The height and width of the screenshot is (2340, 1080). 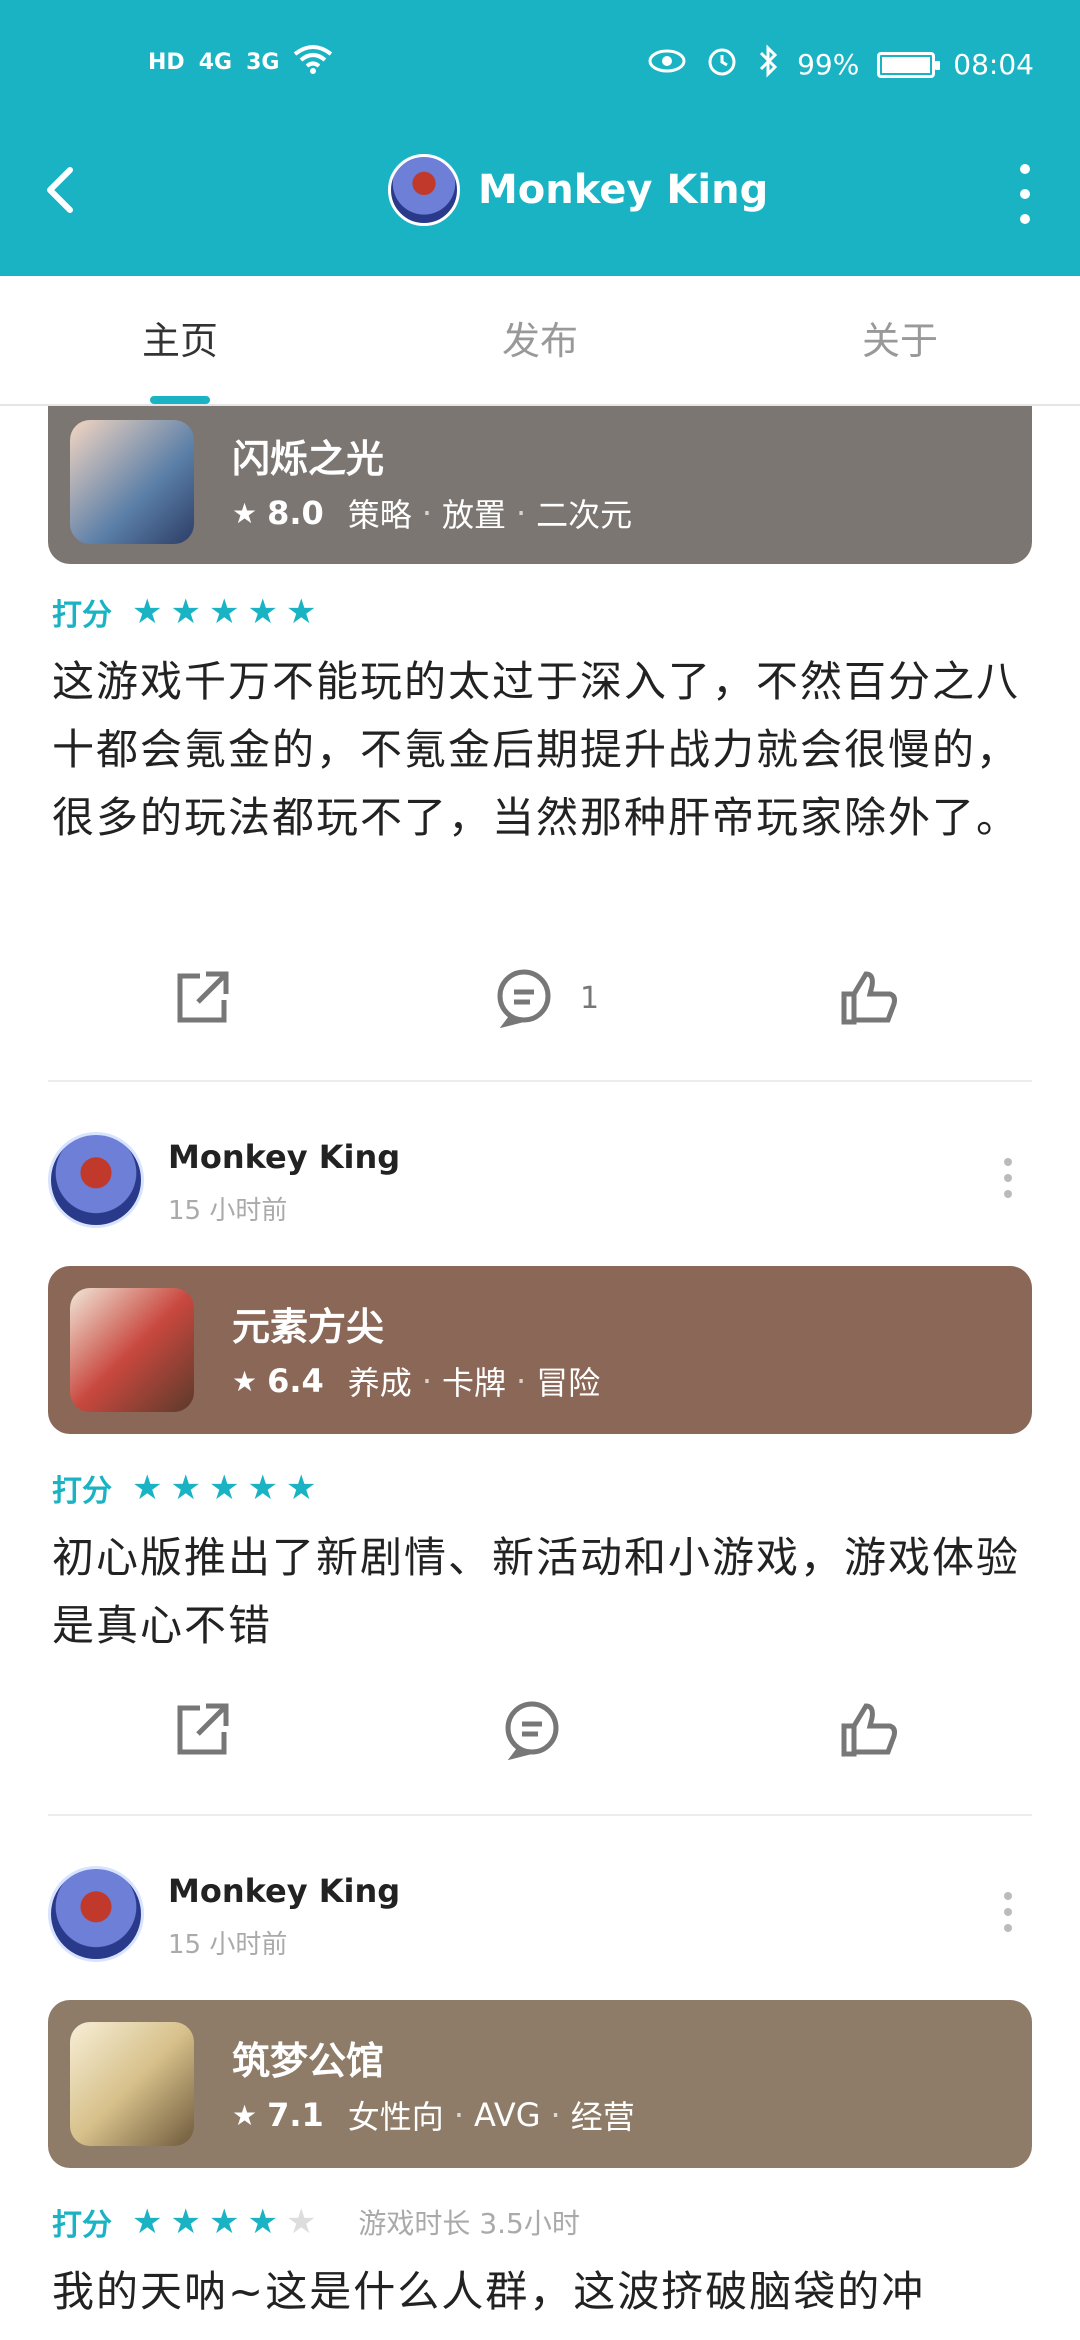 I want to click on game-score: 6.4, so click(x=295, y=1381).